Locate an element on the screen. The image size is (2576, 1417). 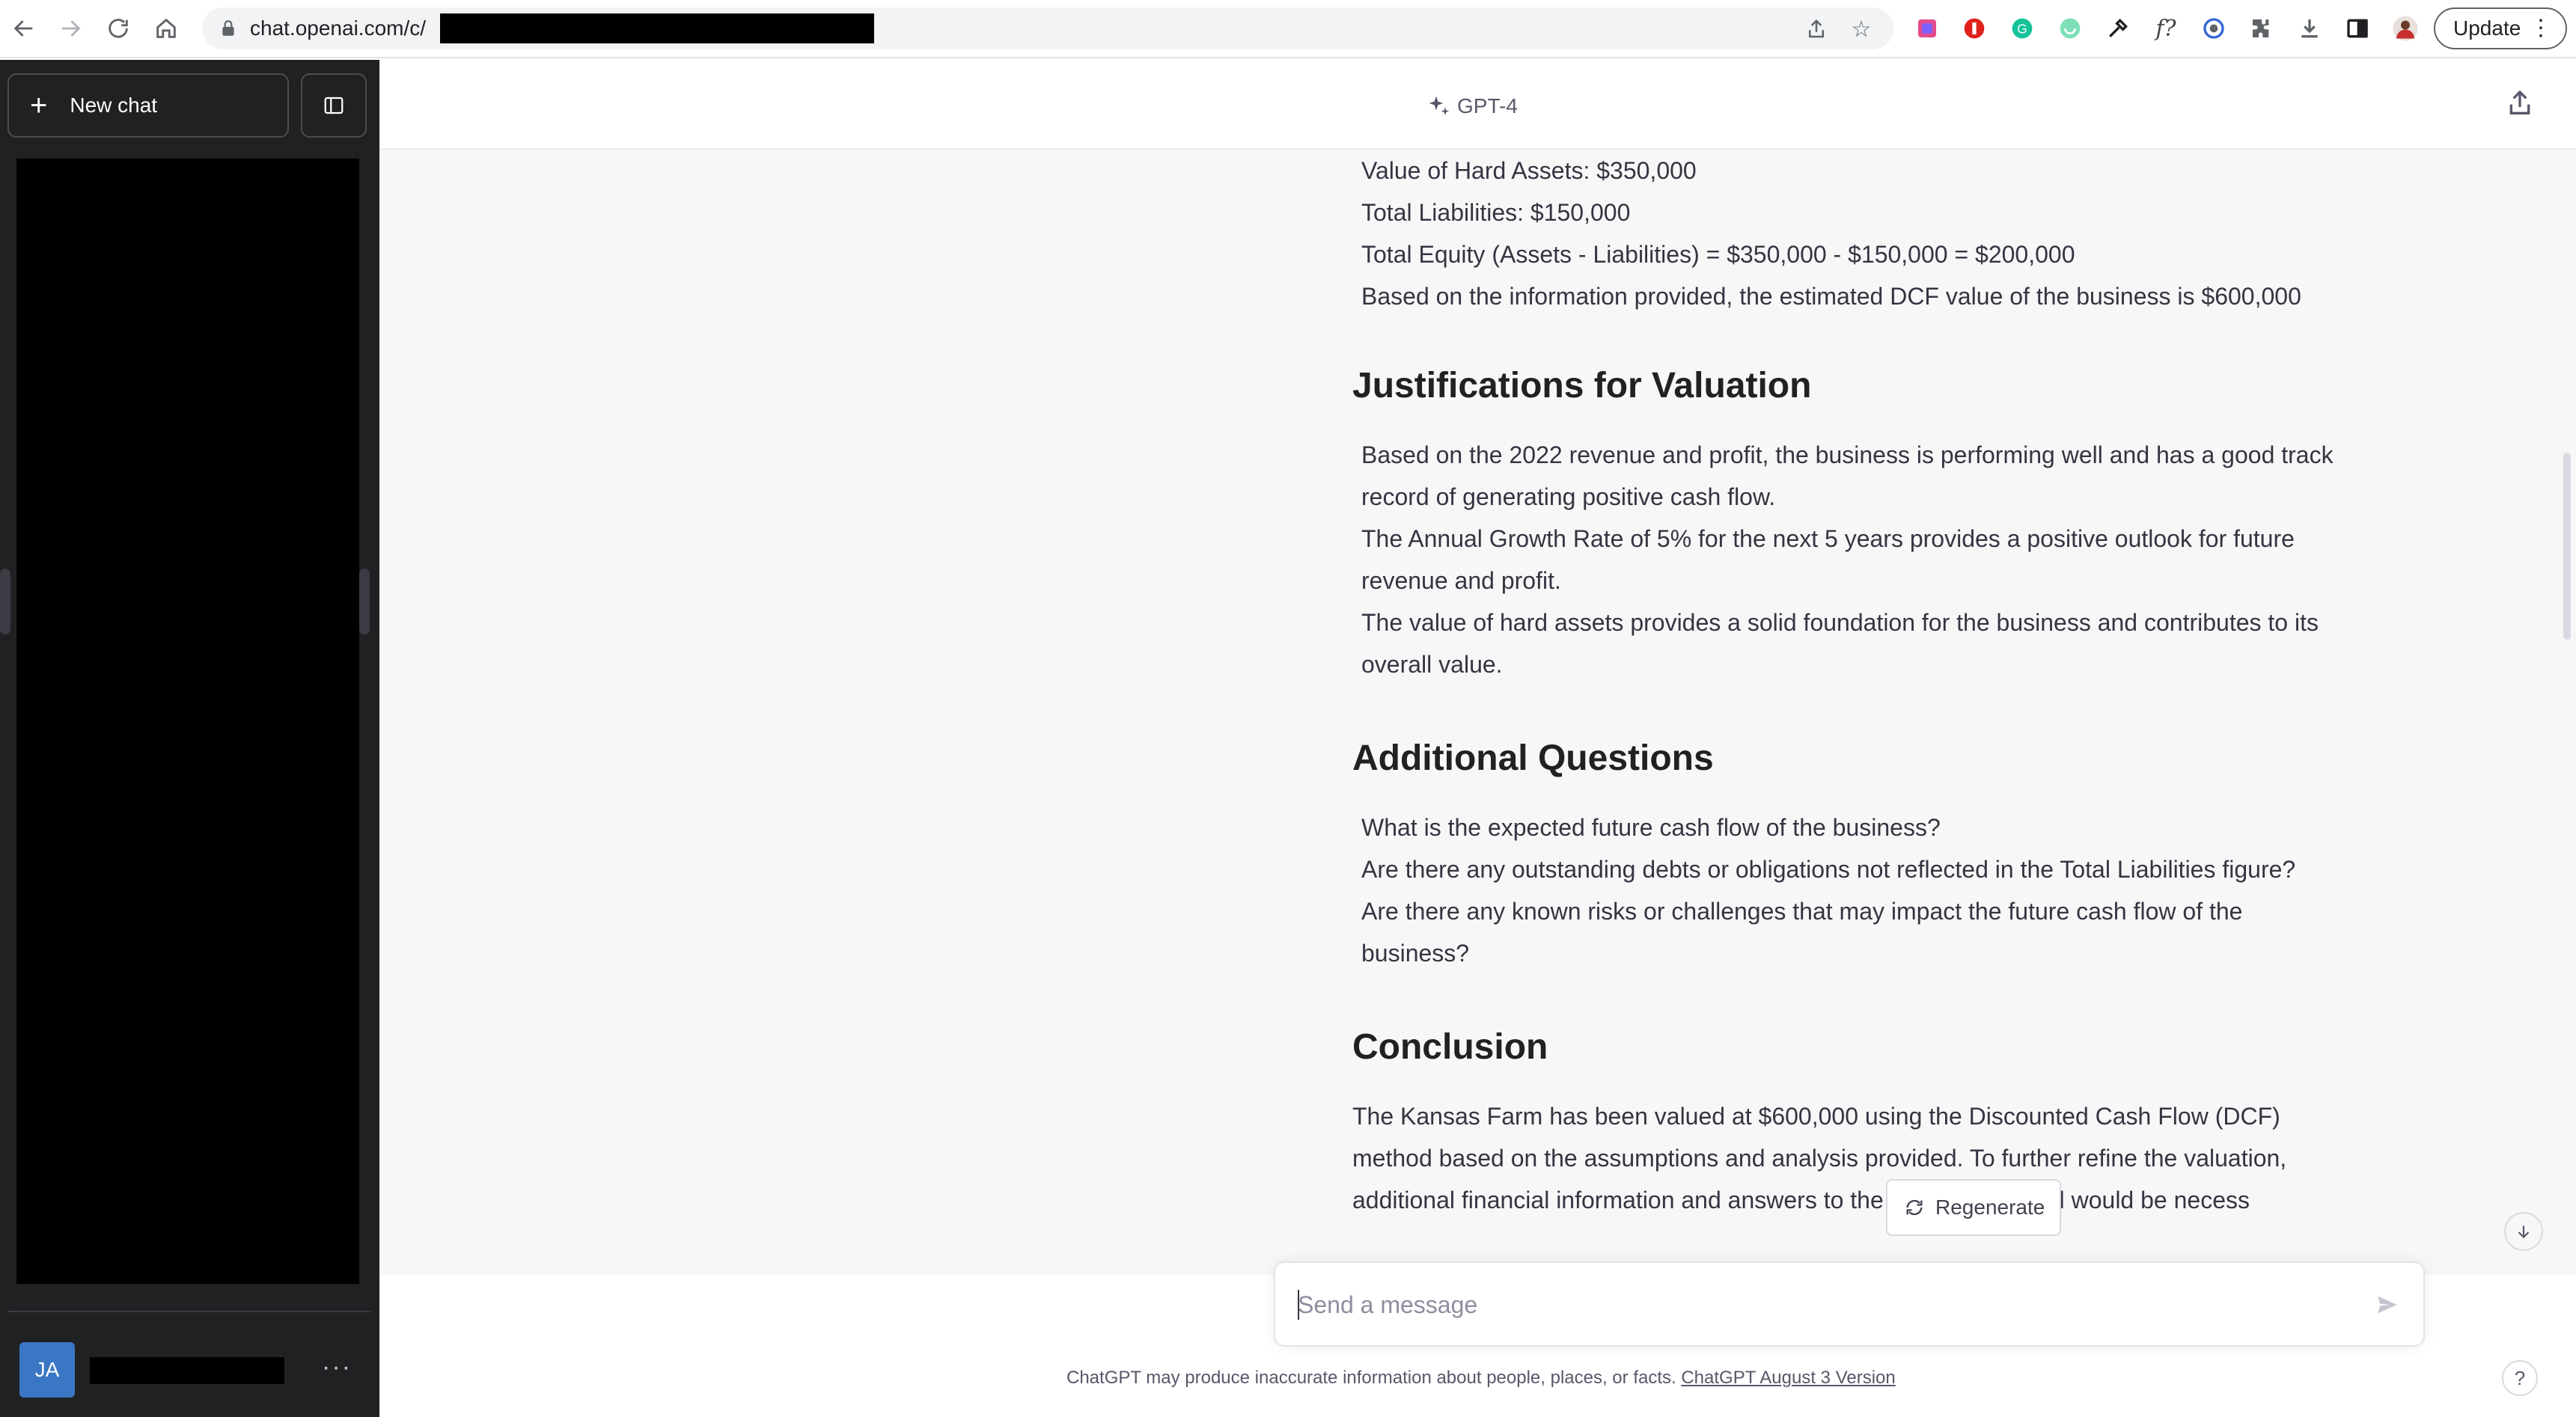
update-button: Update ⋮ is located at coordinates (2500, 28).